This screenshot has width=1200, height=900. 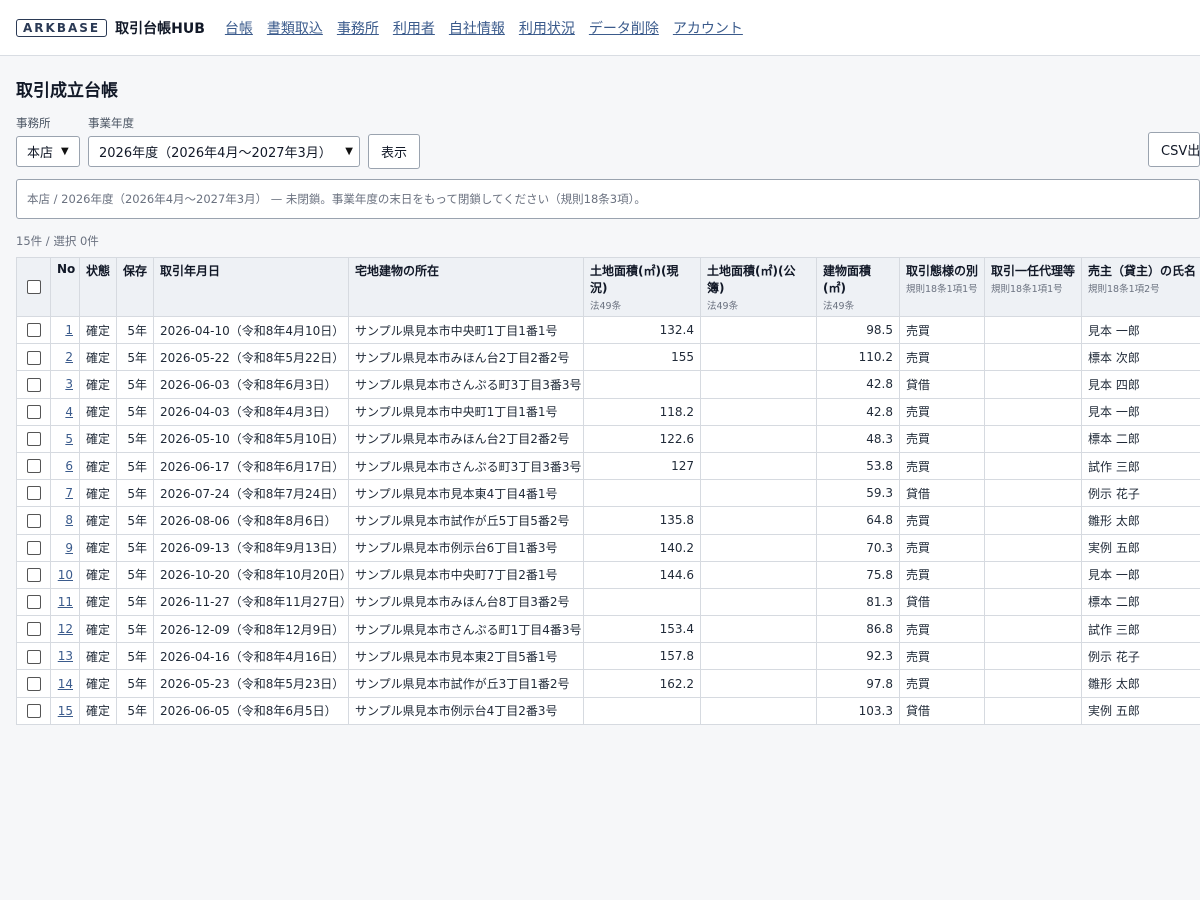 I want to click on seller-name-cell: 実例 五郎, so click(x=1140, y=710).